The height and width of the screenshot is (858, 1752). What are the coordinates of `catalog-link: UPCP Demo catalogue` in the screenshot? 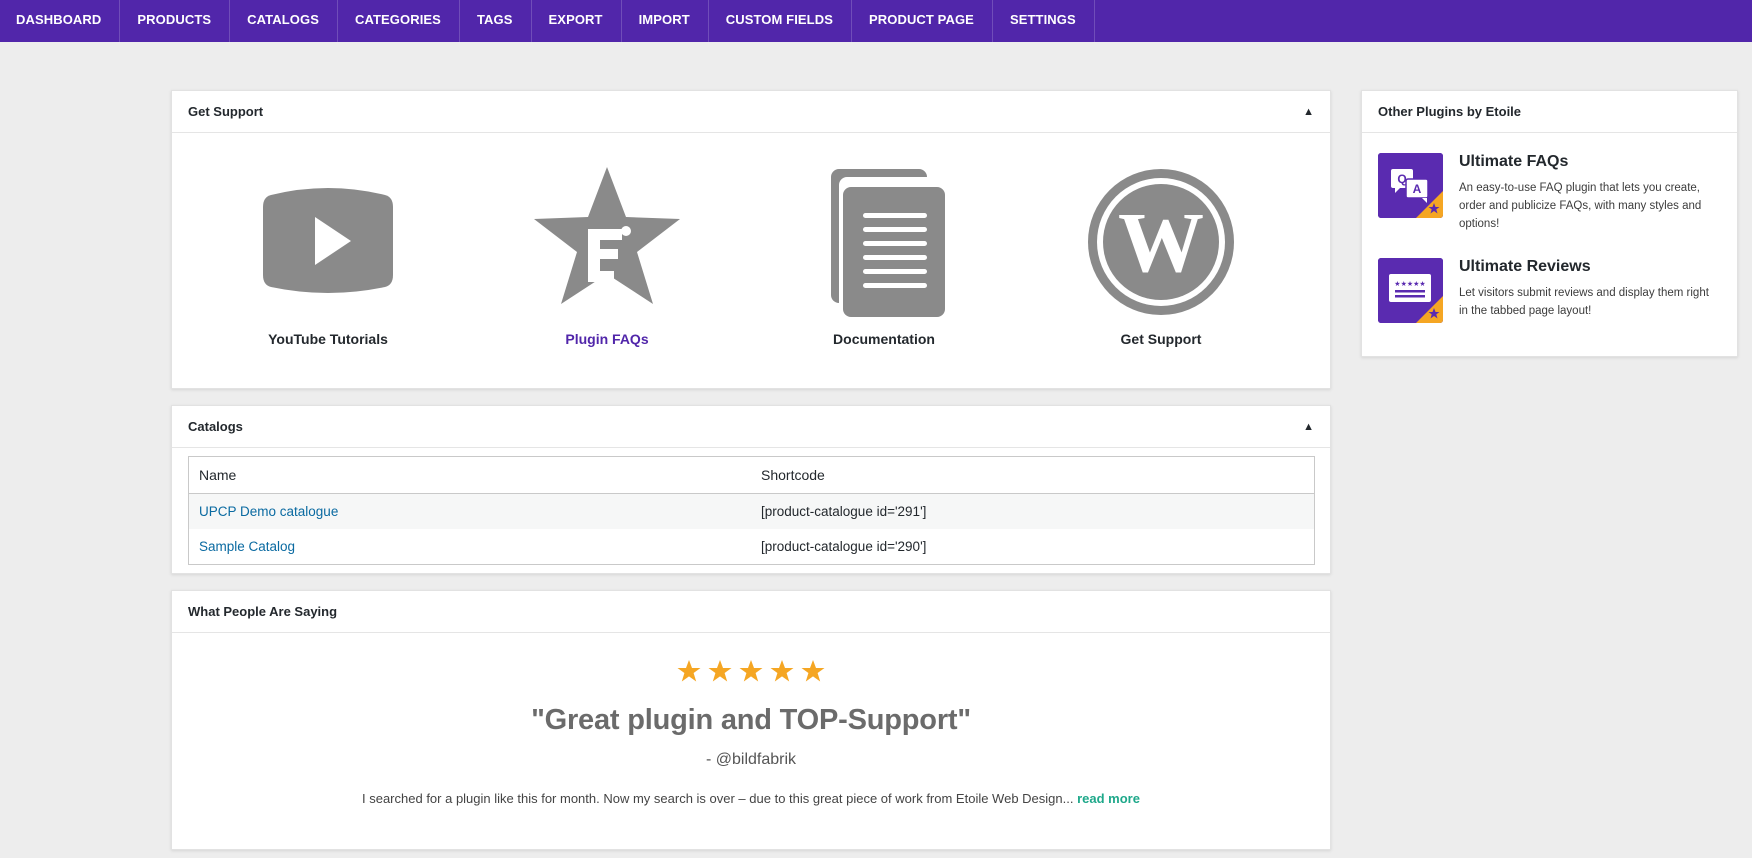 It's located at (268, 511).